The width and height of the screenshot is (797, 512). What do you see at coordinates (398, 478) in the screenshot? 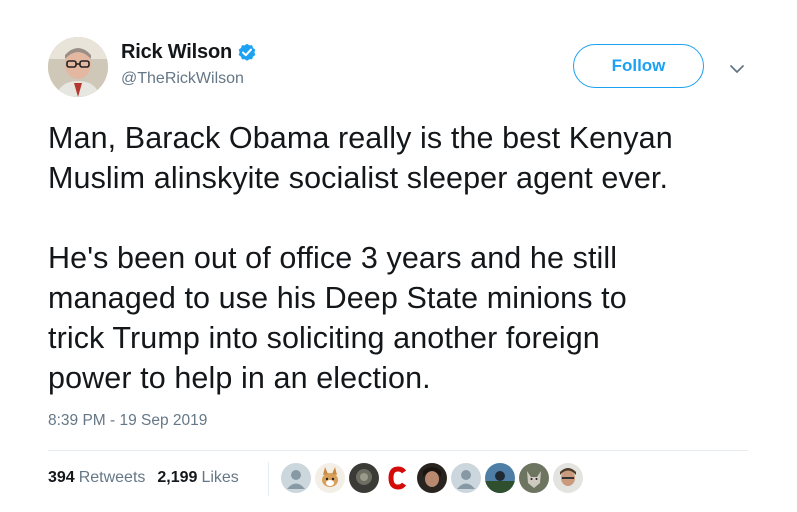
I see `c-logo-avatar-icon` at bounding box center [398, 478].